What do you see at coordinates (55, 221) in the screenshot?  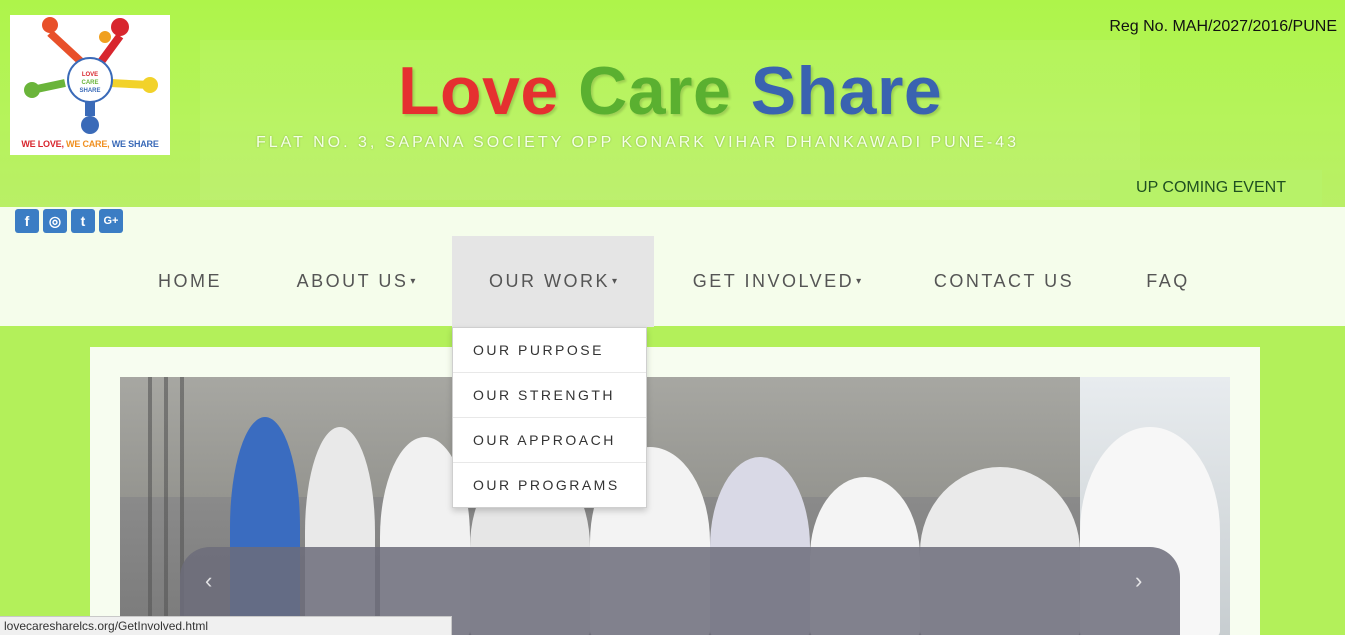 I see `instagram-icon: ◎` at bounding box center [55, 221].